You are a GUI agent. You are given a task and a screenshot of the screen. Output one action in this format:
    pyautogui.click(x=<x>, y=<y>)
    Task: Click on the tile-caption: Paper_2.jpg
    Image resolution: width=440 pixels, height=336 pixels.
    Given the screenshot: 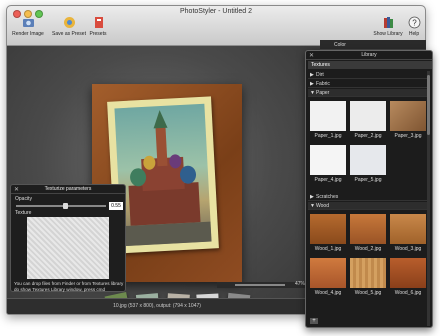 What is the action you would take?
    pyautogui.click(x=368, y=136)
    